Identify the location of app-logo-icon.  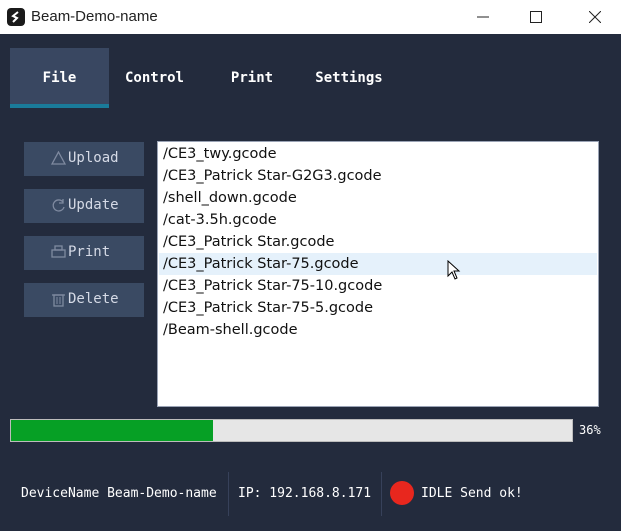
(16, 17).